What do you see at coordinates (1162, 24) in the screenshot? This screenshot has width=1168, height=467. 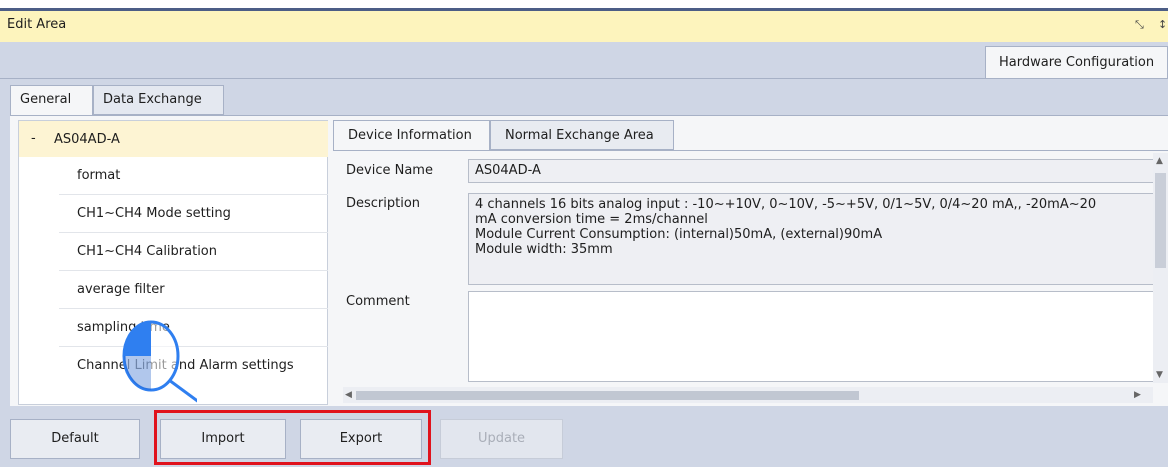 I see `pin-icon: ↕` at bounding box center [1162, 24].